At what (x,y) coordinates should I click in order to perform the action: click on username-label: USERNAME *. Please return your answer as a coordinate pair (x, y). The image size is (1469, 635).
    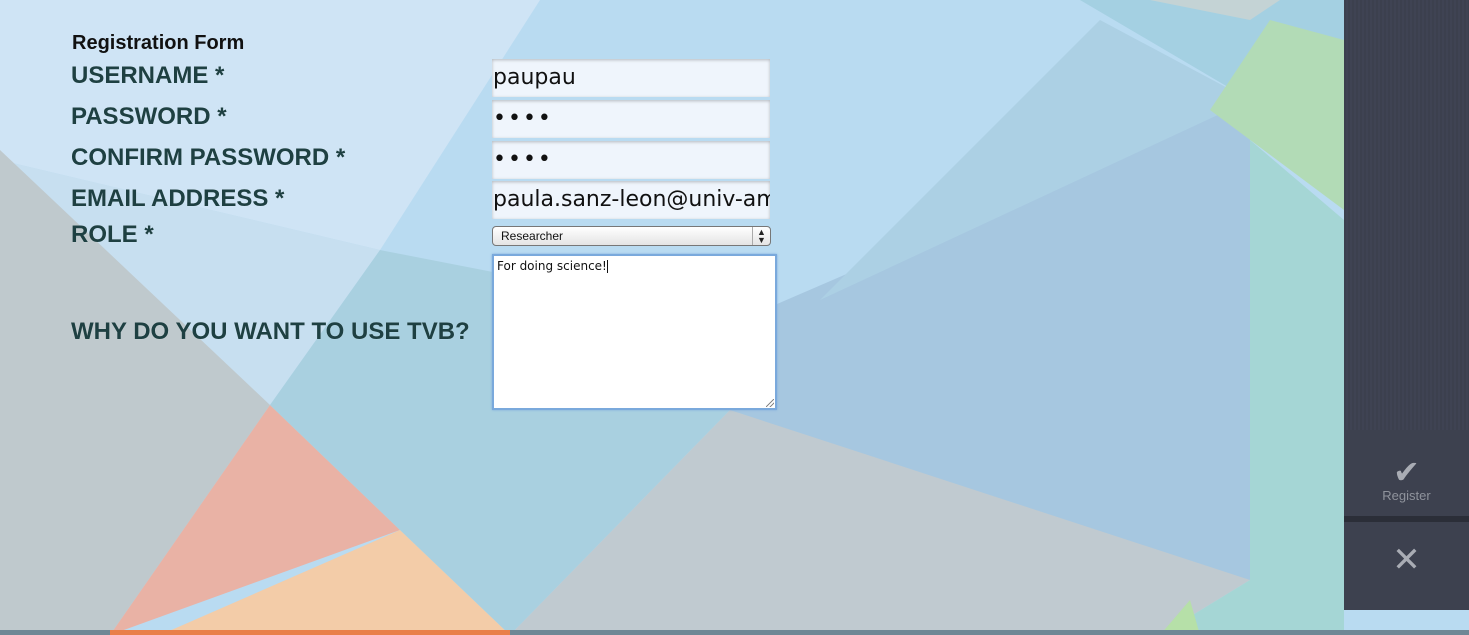
    Looking at the image, I should click on (148, 75).